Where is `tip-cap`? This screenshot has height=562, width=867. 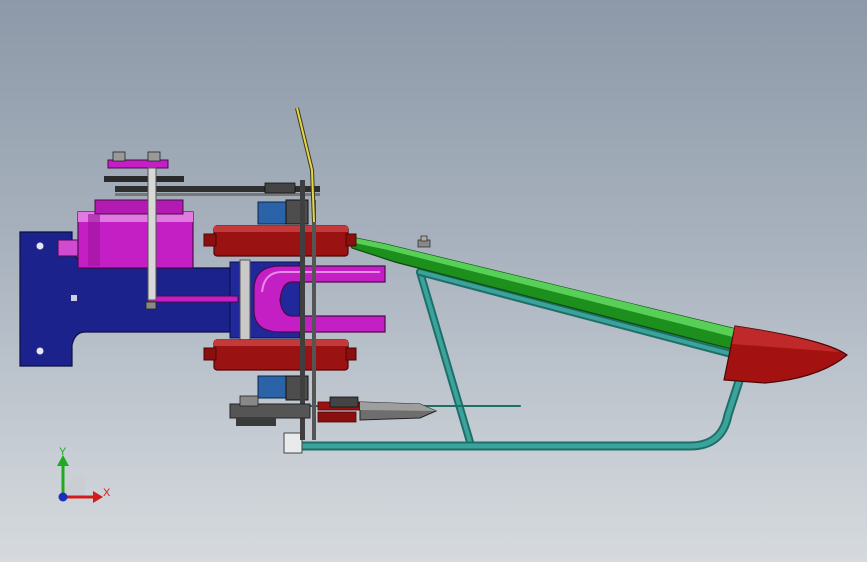
tip-cap is located at coordinates (785, 354).